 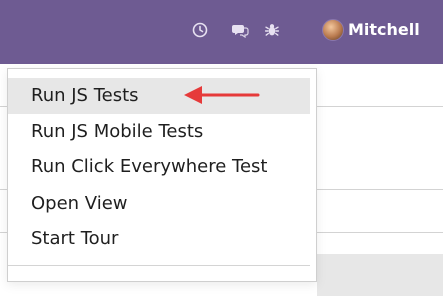 What do you see at coordinates (159, 265) in the screenshot?
I see `menu-bottom-divider` at bounding box center [159, 265].